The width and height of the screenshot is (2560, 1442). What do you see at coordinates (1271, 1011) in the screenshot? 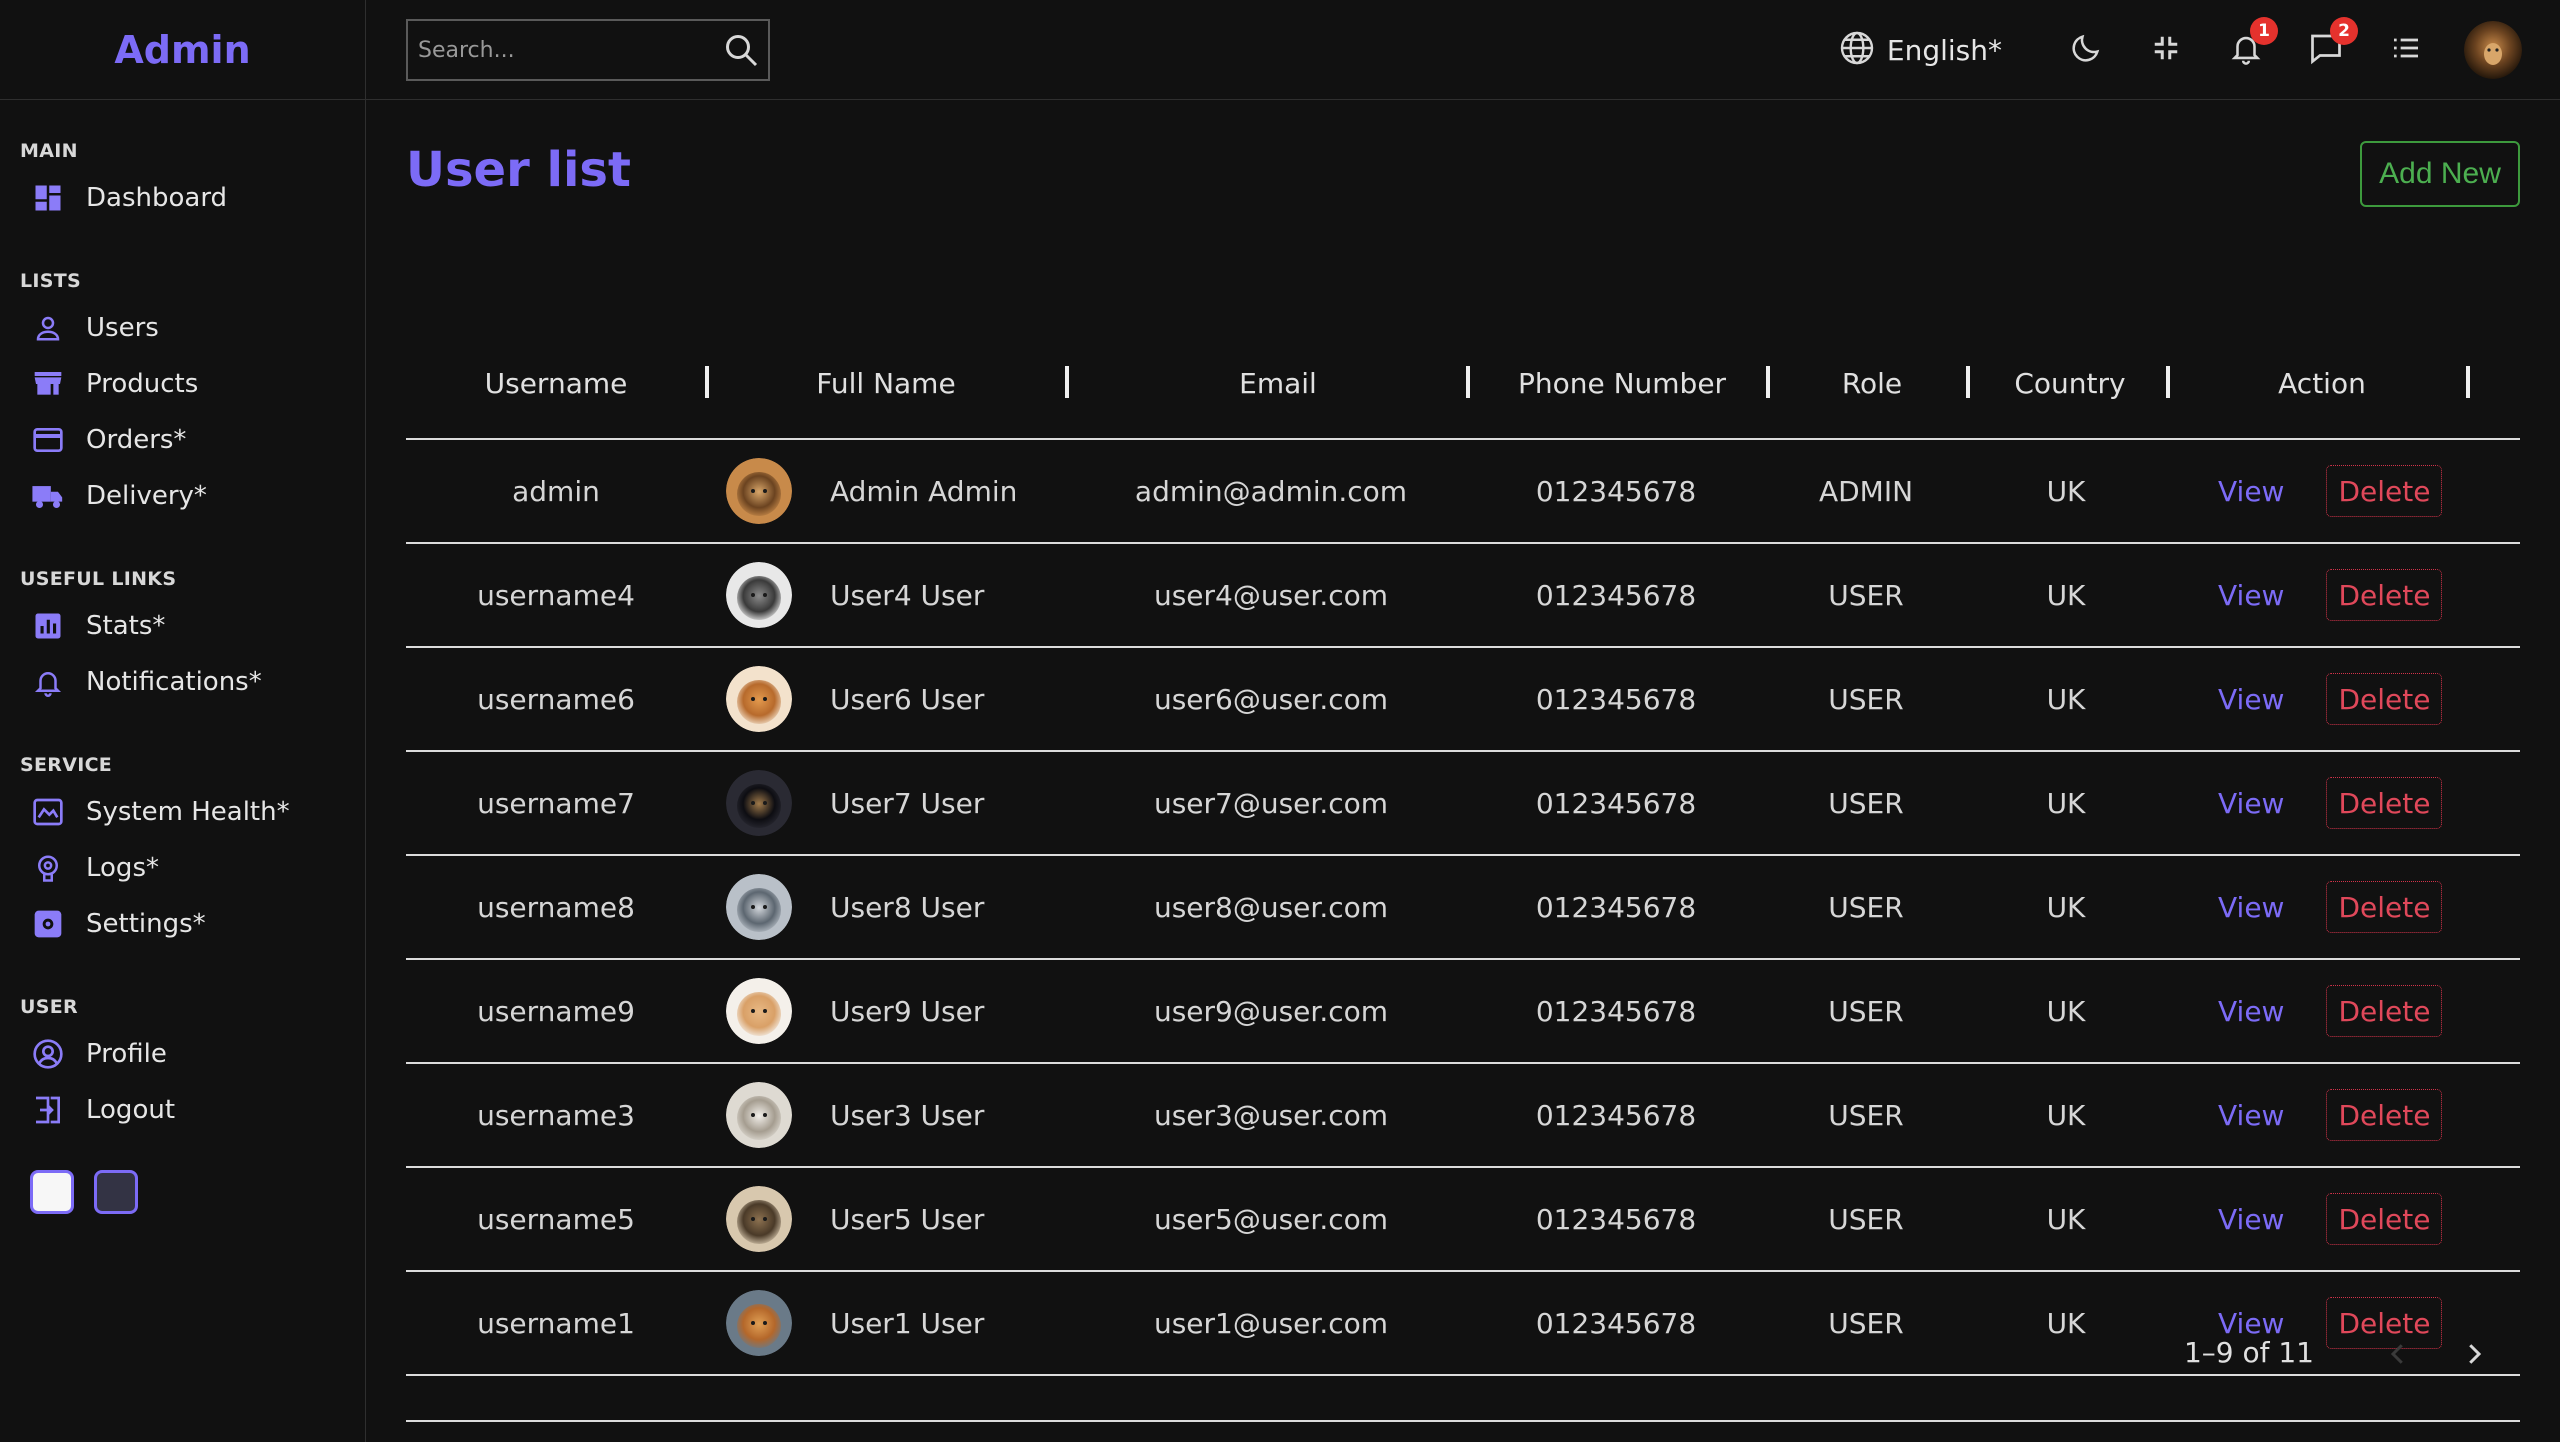
I see `cell-email: user9@user.com` at bounding box center [1271, 1011].